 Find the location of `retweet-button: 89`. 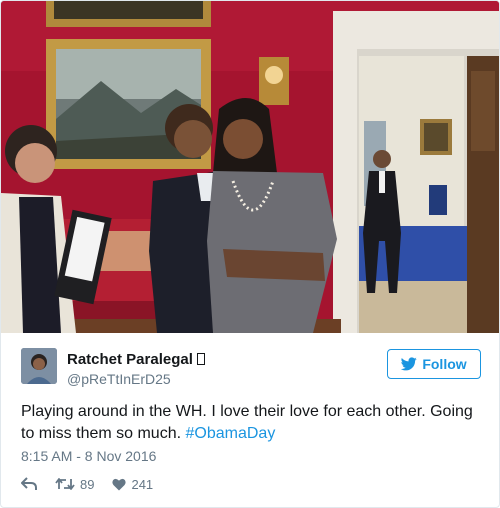

retweet-button: 89 is located at coordinates (74, 484).